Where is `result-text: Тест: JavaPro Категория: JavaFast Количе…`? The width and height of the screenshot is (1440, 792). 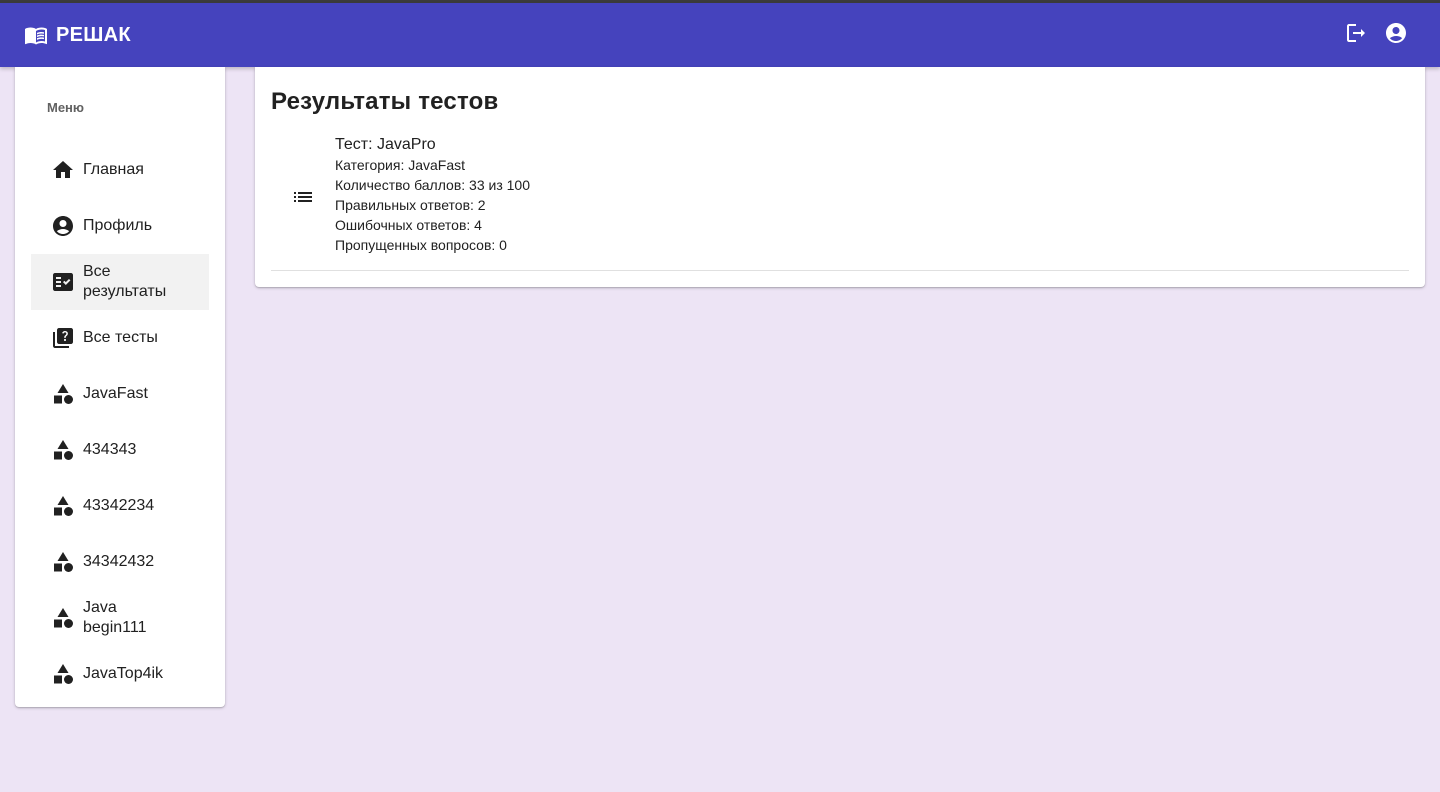
result-text: Тест: JavaPro Категория: JavaFast Количе… is located at coordinates (432, 195).